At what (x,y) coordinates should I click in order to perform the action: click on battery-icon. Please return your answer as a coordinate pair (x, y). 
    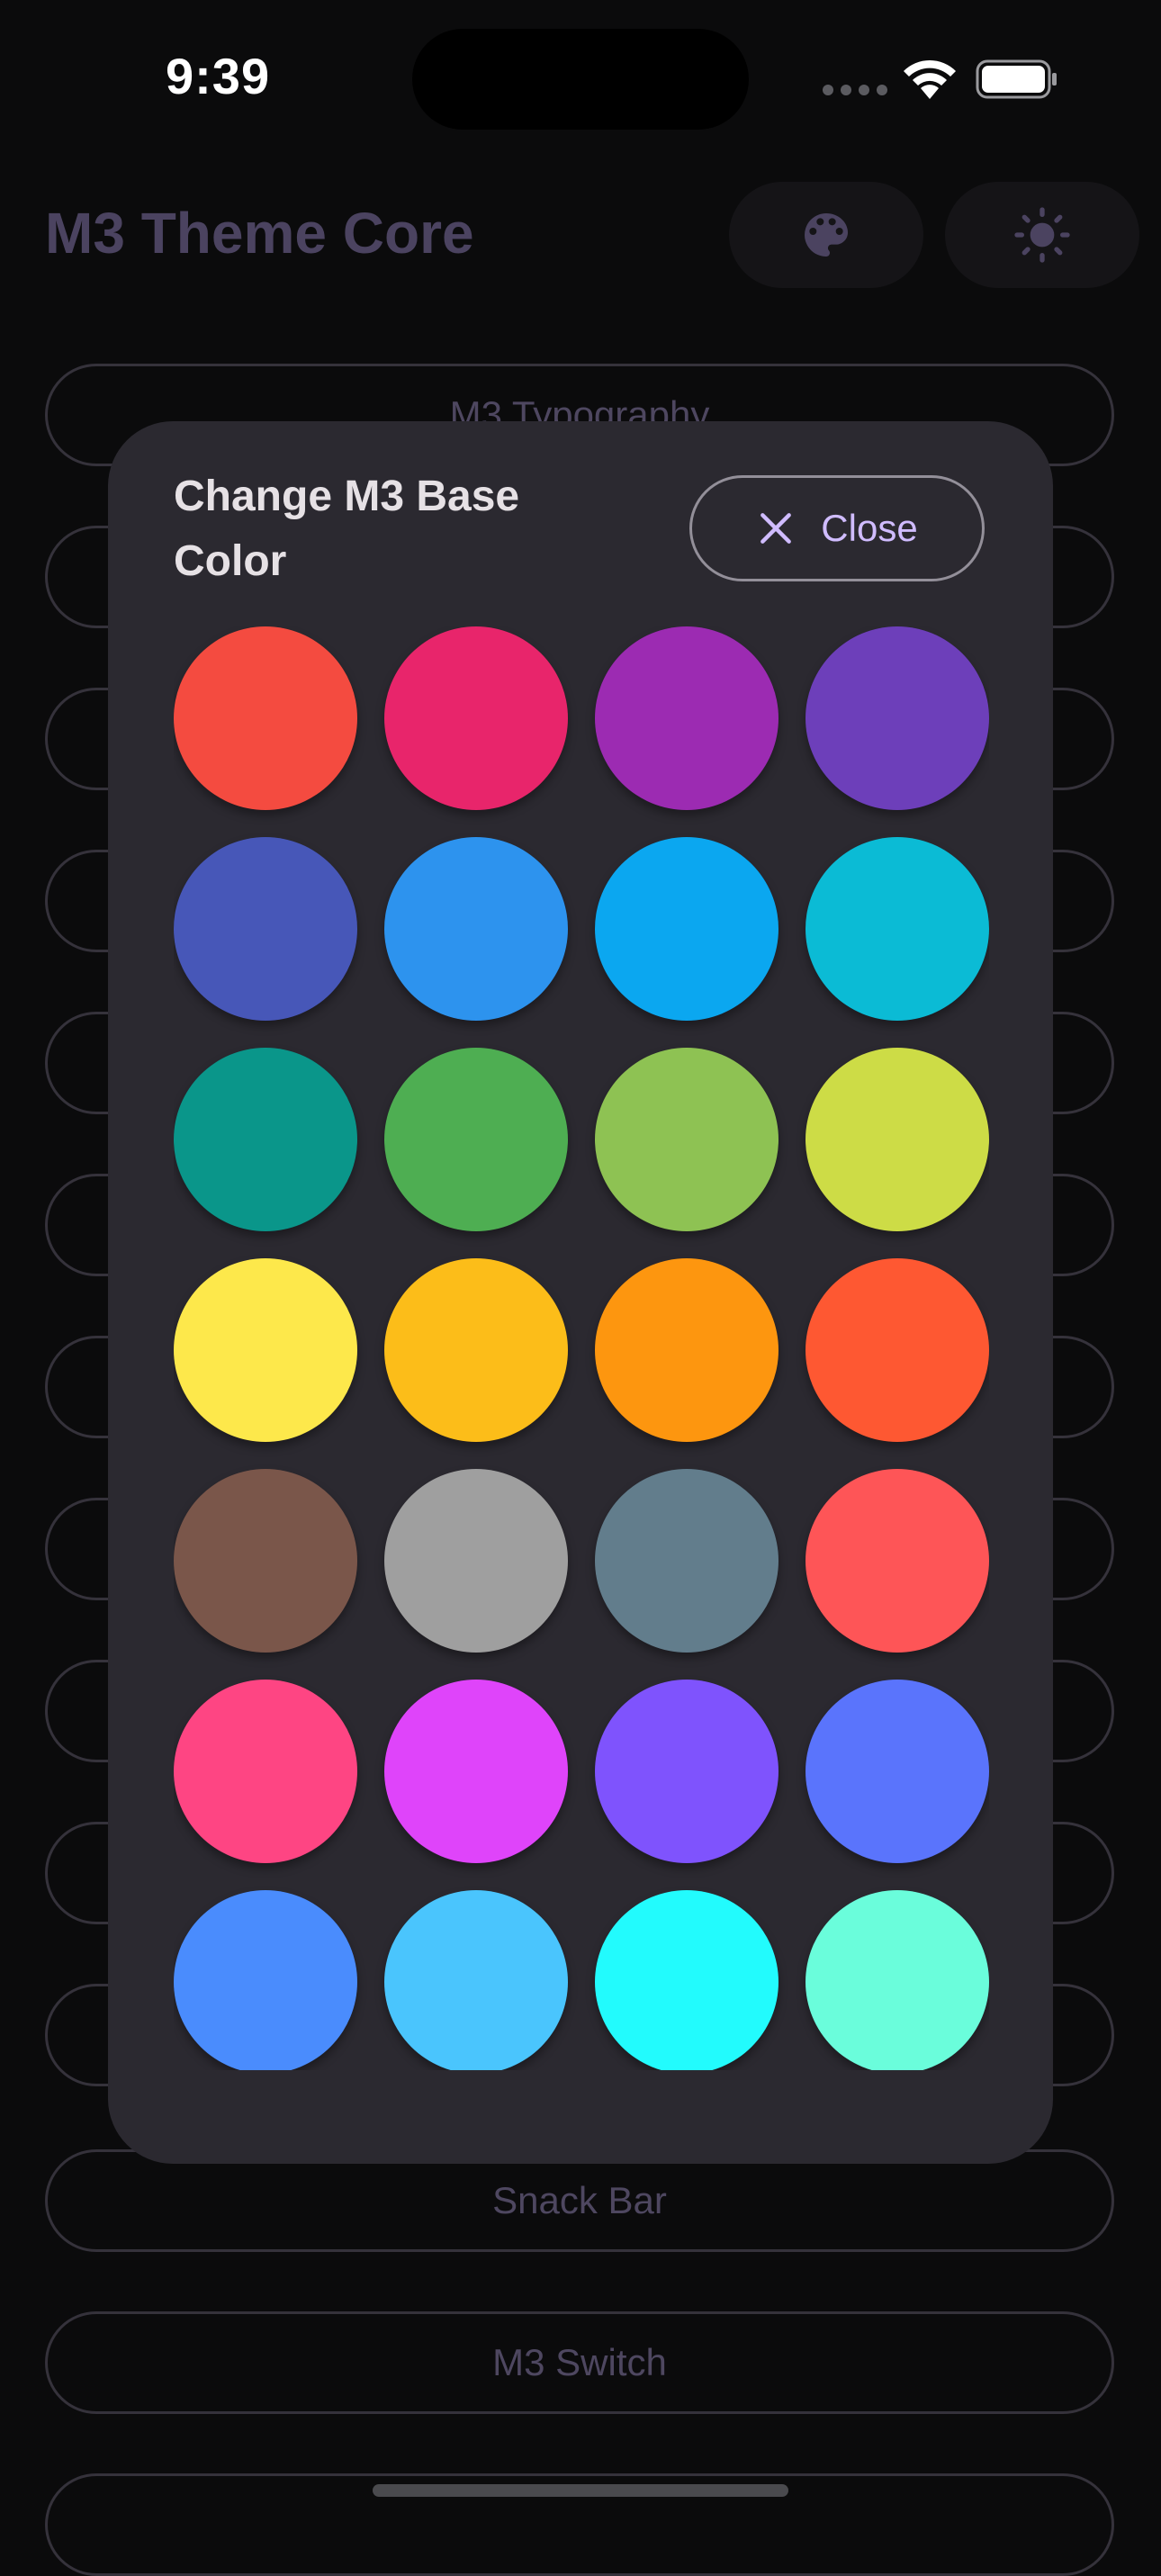
    Looking at the image, I should click on (1017, 79).